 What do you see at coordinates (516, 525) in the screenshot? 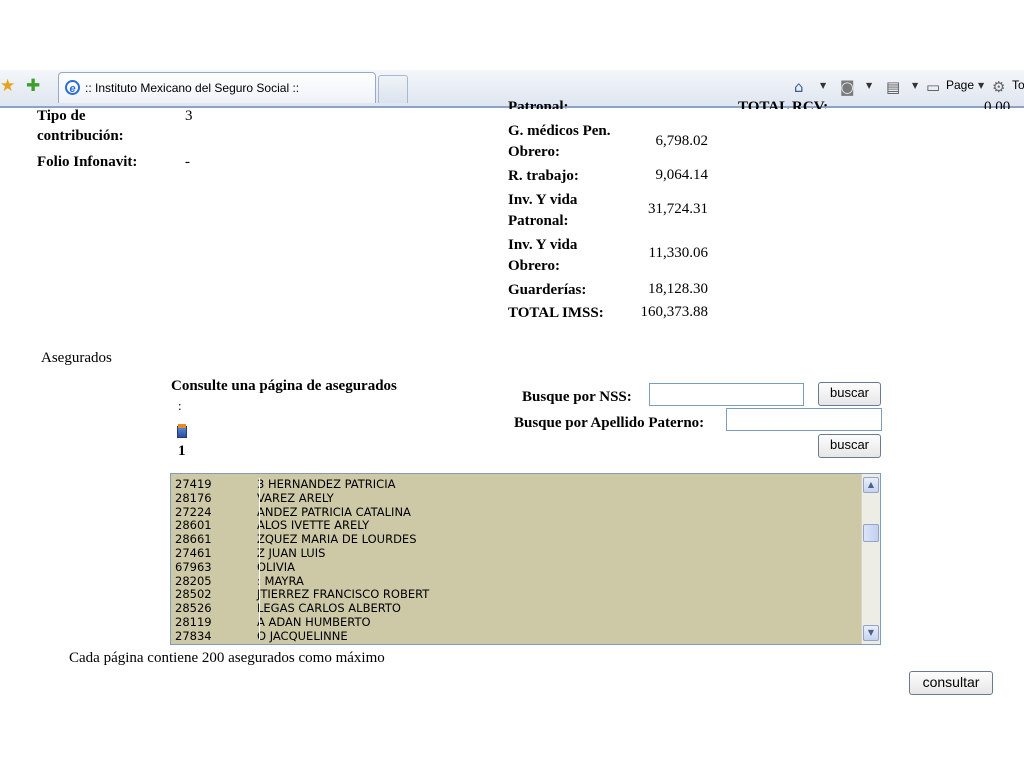
I see `list-item: 28601 ALOS IVETTE ARELY` at bounding box center [516, 525].